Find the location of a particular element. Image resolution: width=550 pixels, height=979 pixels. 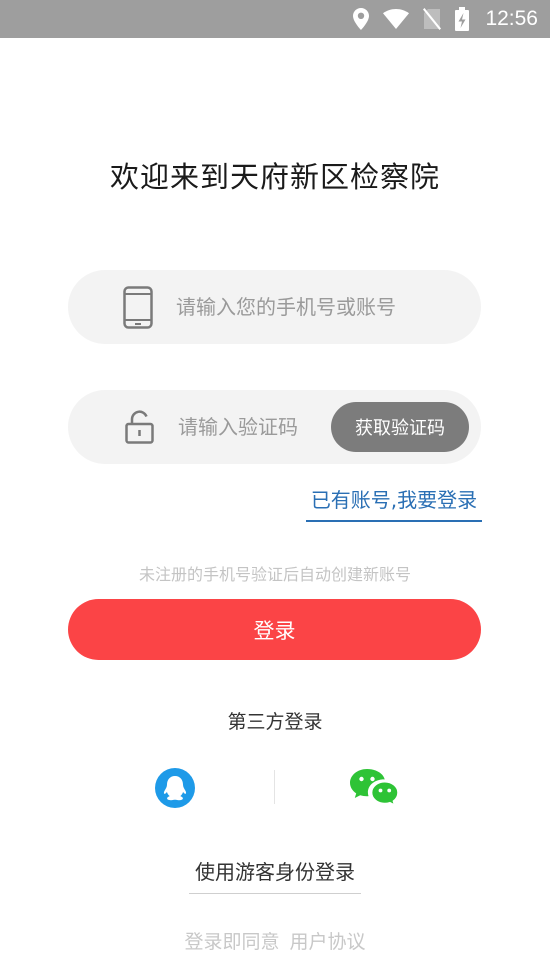

code-field: 获取验证码 is located at coordinates (274, 427).